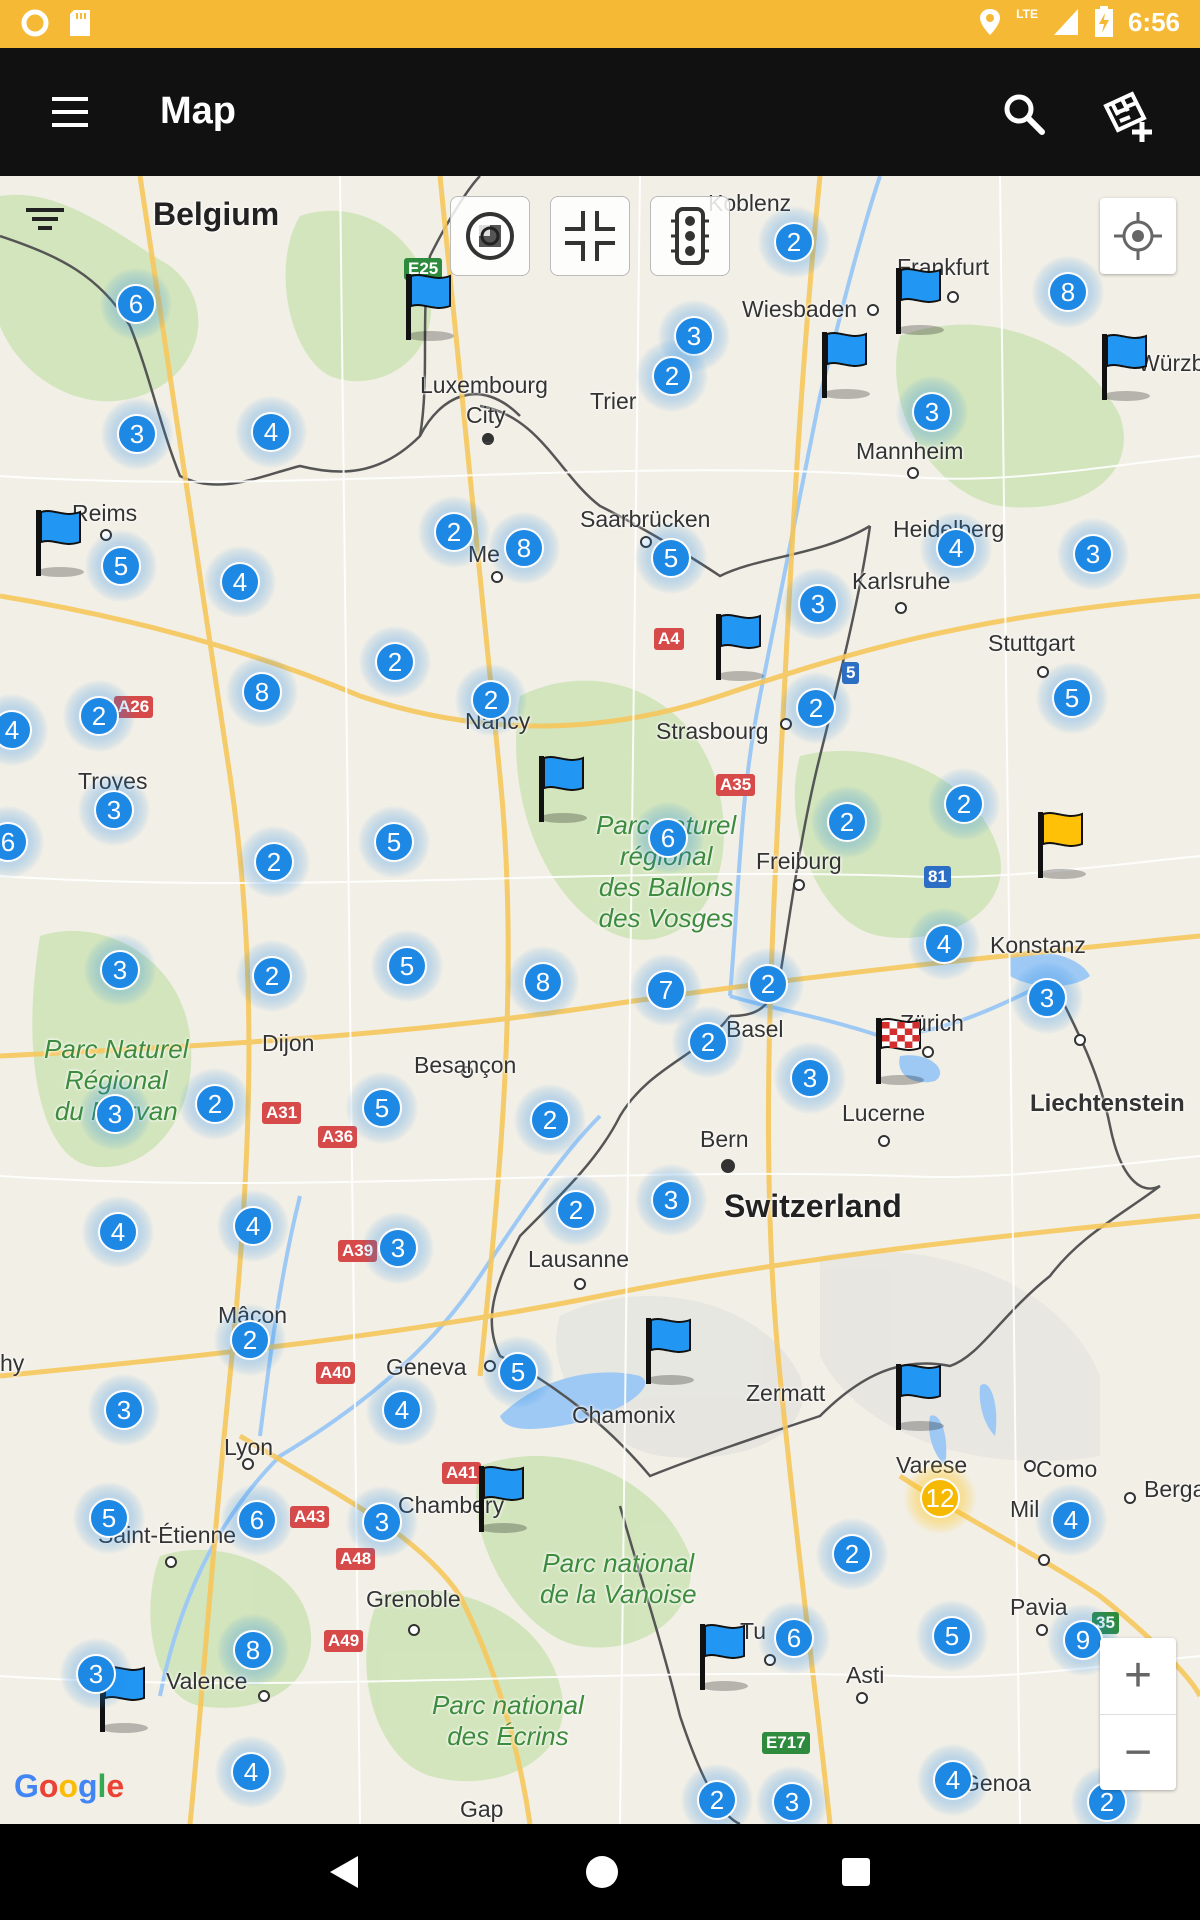  Describe the element at coordinates (940, 1498) in the screenshot. I see `cluster-marker: 12` at that location.